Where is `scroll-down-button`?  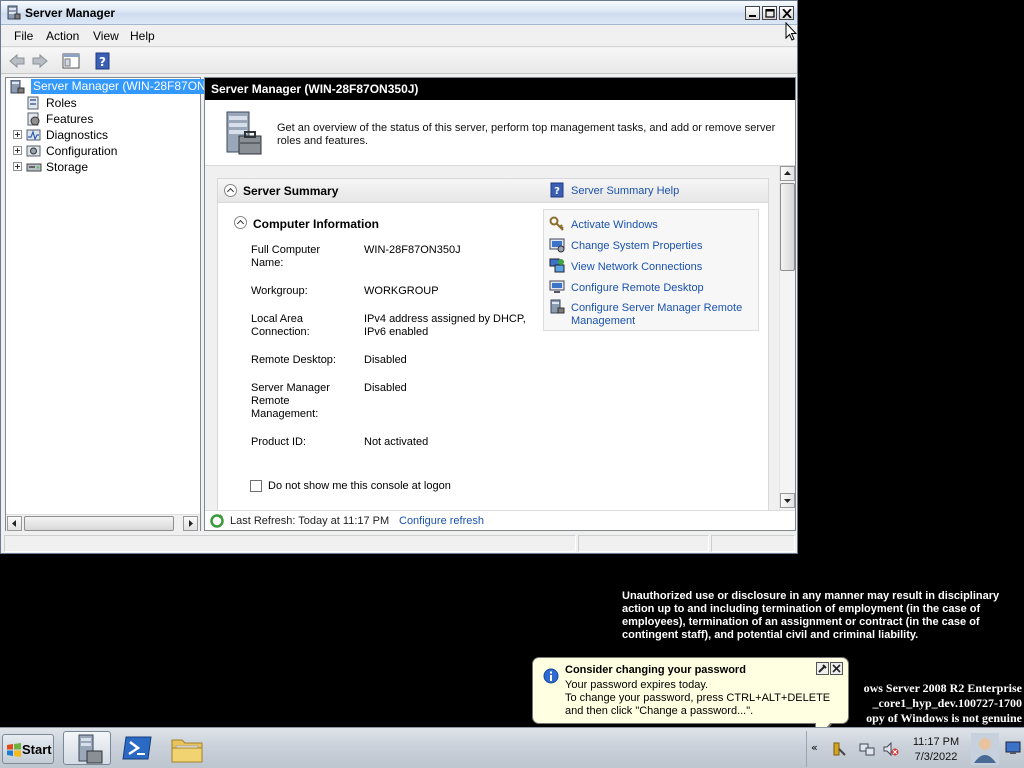 scroll-down-button is located at coordinates (787, 500).